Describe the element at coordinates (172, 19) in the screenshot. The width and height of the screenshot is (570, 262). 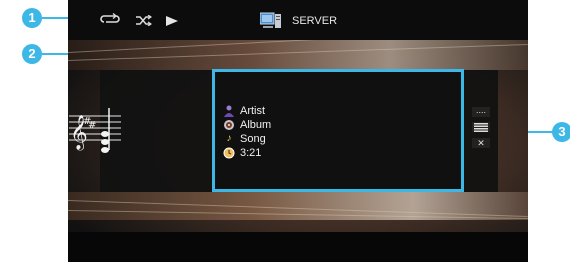
I see `play-icon` at that location.